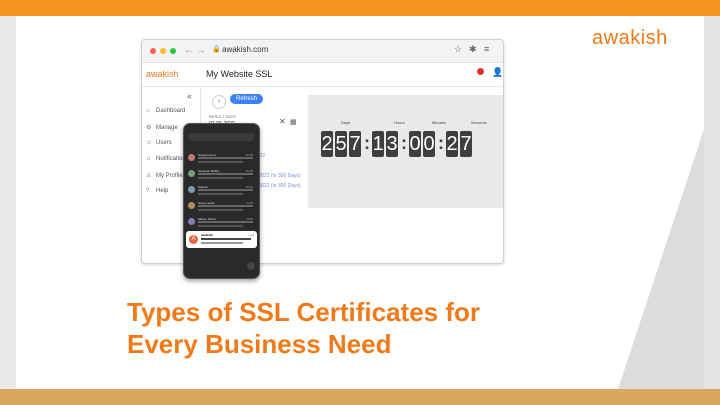 Image resolution: width=720 pixels, height=405 pixels. What do you see at coordinates (247, 99) in the screenshot?
I see `refresh-button: Refresh` at bounding box center [247, 99].